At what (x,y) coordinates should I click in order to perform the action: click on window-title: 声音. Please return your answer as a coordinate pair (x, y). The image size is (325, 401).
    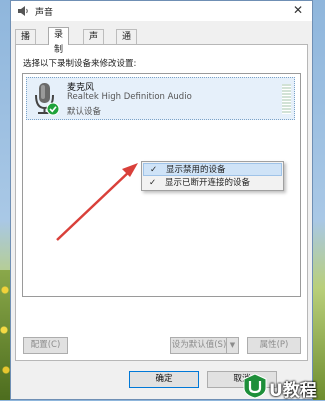
    Looking at the image, I should click on (44, 13).